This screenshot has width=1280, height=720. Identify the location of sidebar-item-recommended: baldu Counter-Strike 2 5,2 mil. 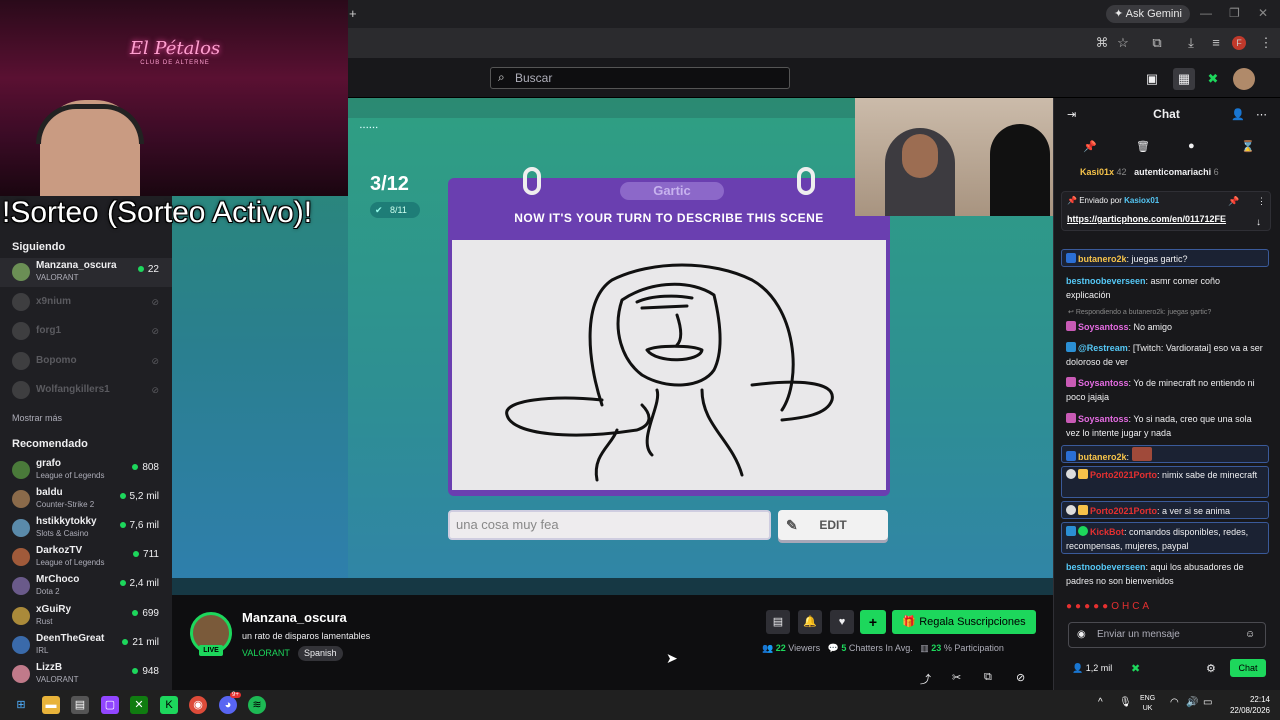
(86, 499).